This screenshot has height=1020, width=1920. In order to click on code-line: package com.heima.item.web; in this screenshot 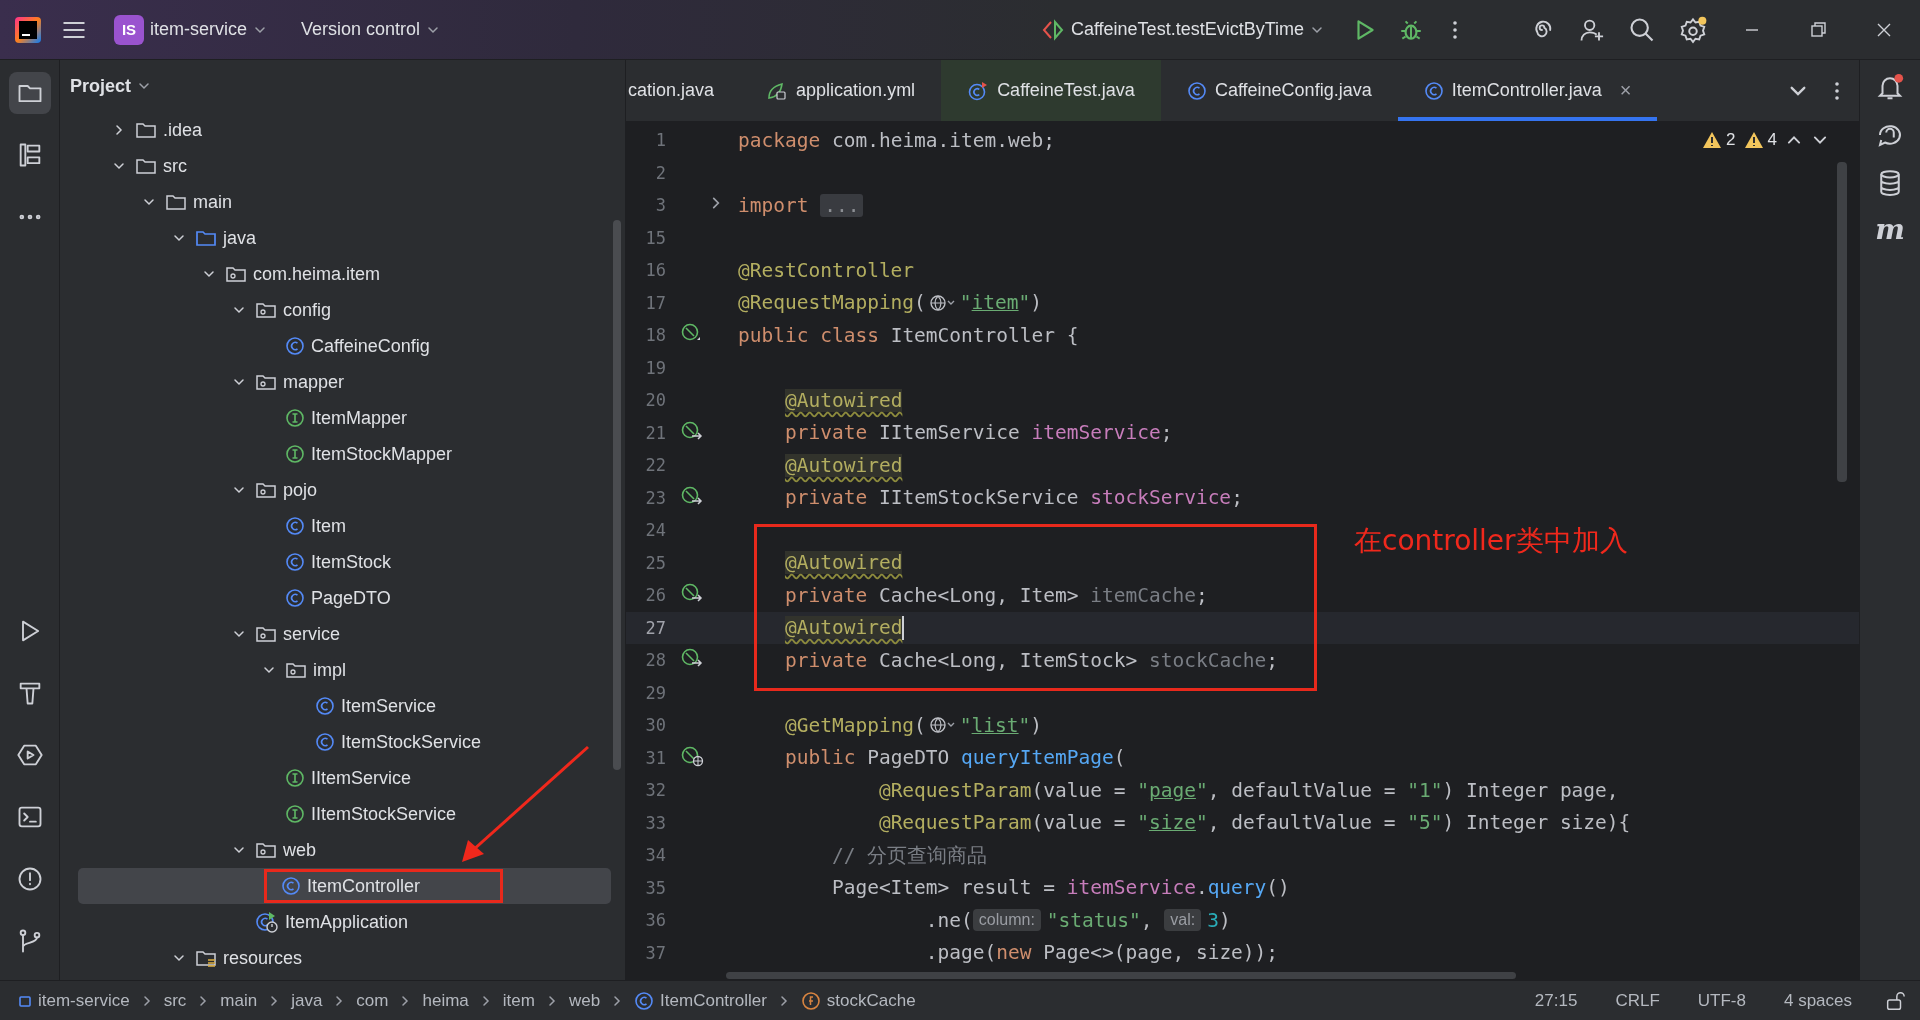, I will do `click(896, 140)`.